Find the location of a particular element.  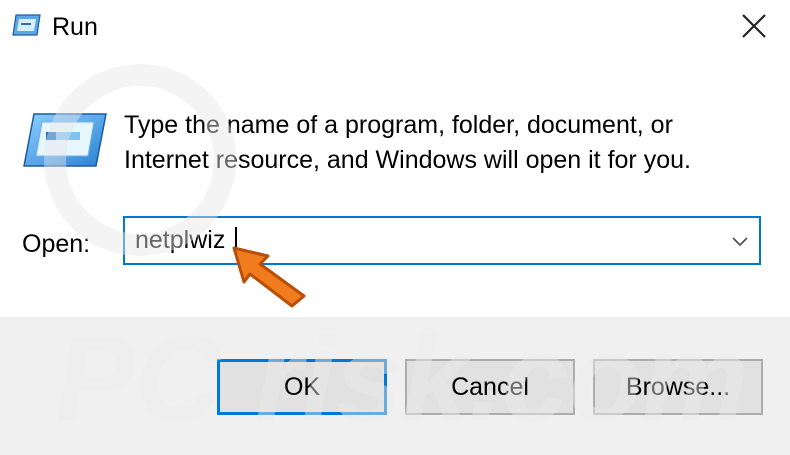

open-combobox is located at coordinates (442, 240).